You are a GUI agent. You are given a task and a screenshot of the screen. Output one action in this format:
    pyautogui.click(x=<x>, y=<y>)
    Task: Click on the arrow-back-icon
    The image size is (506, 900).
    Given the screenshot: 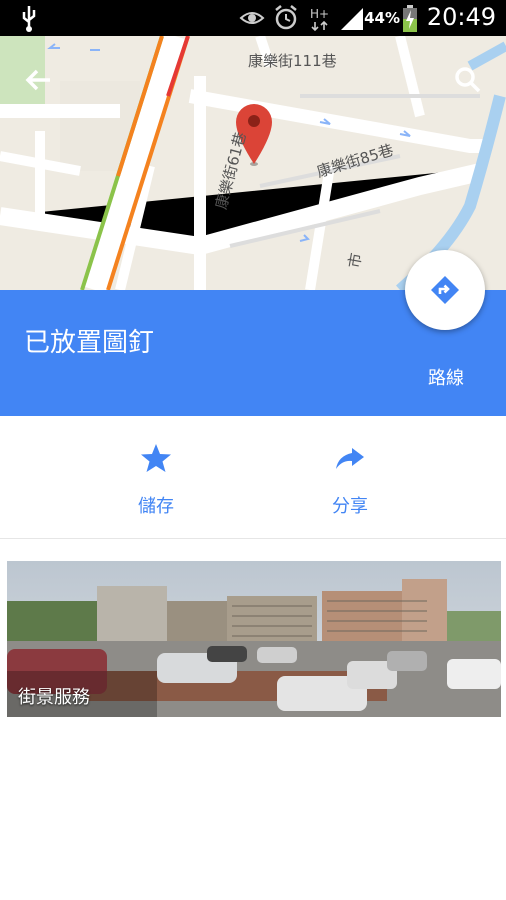 What is the action you would take?
    pyautogui.click(x=37, y=80)
    